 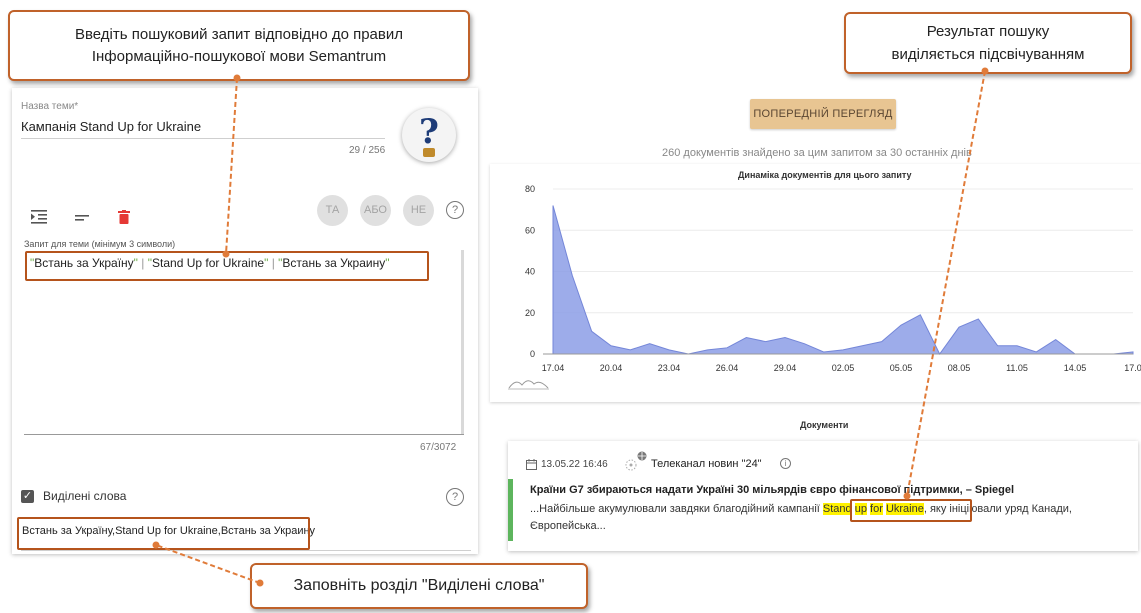 I want to click on result-hint-line2: виділяється підсвічуванням, so click(x=988, y=54).